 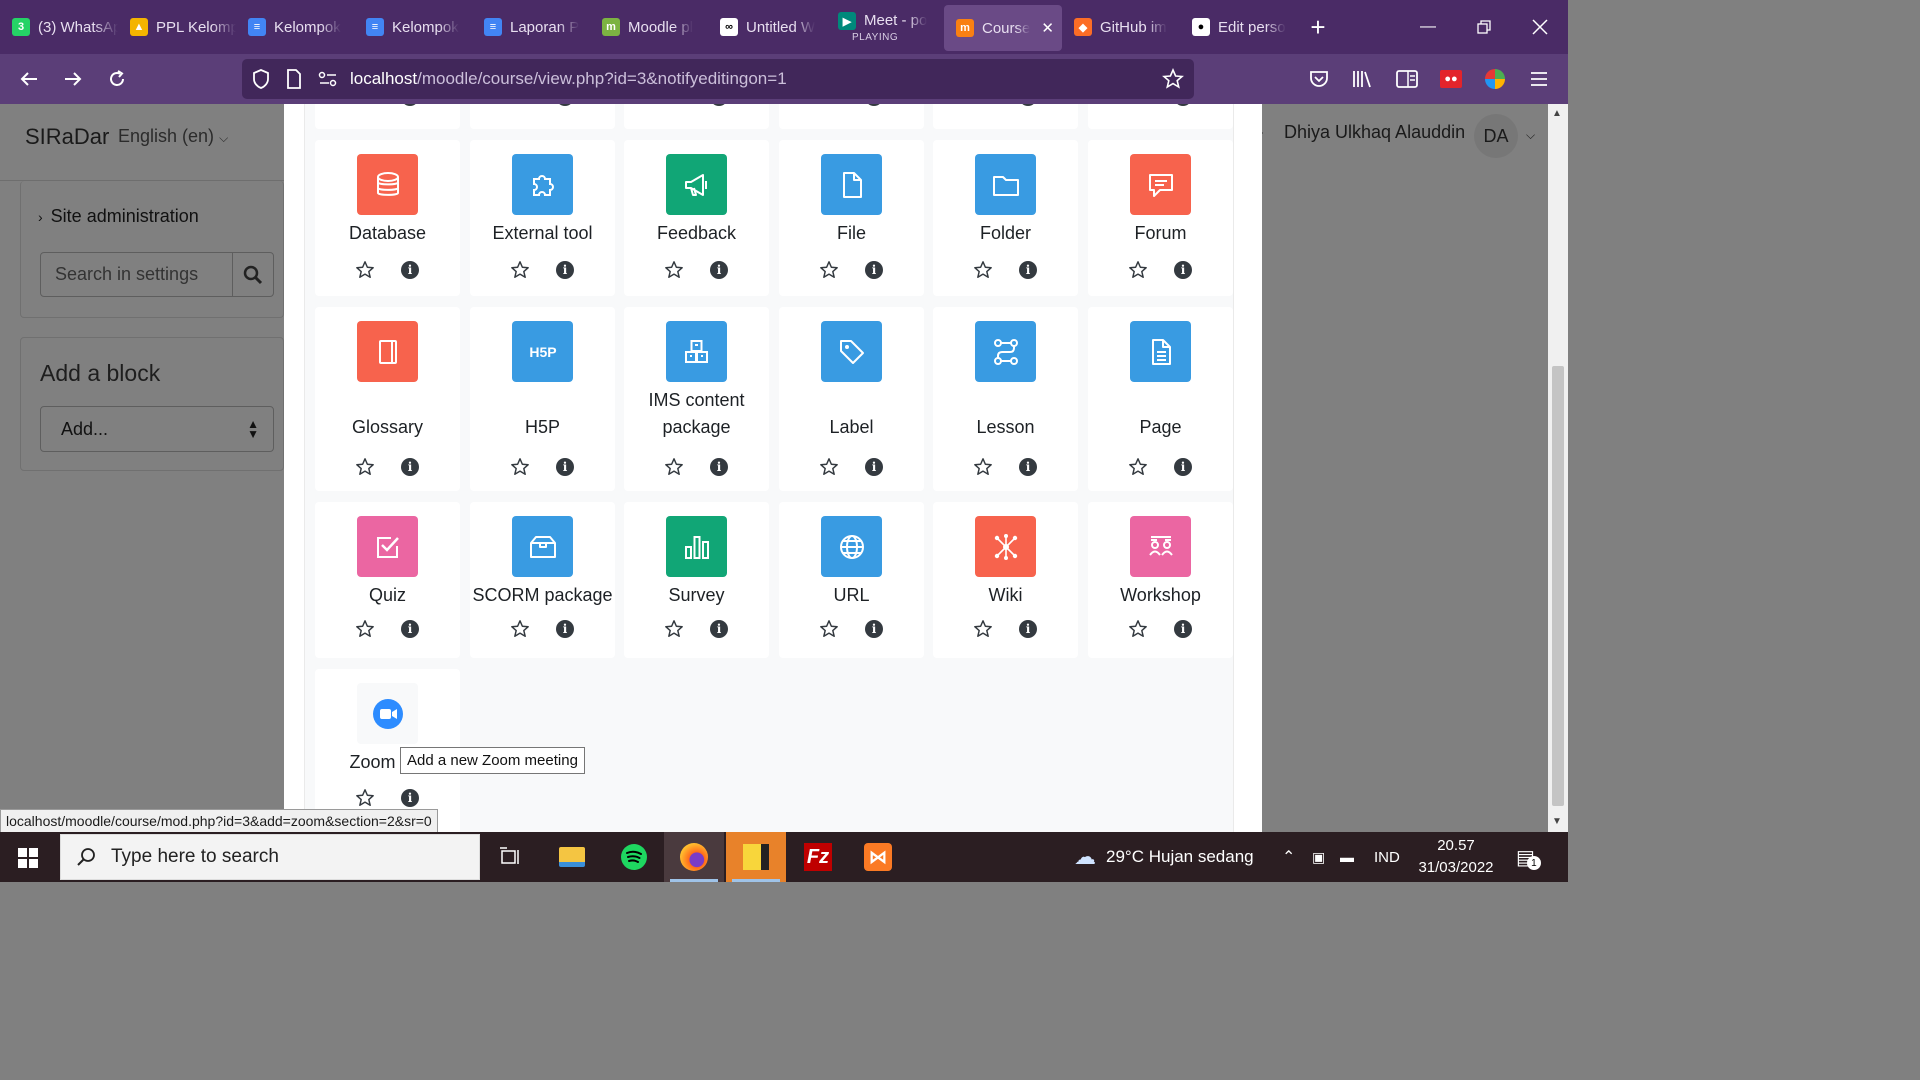 What do you see at coordinates (177, 27) in the screenshot?
I see `browser-tab: ▲ PPL Kelompok` at bounding box center [177, 27].